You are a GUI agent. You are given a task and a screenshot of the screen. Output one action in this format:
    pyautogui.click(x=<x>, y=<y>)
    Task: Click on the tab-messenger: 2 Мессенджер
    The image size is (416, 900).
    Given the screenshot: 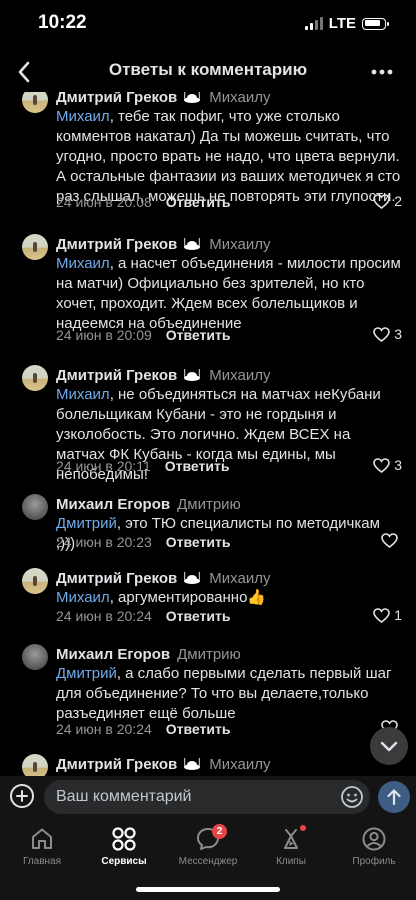 What is the action you would take?
    pyautogui.click(x=208, y=845)
    